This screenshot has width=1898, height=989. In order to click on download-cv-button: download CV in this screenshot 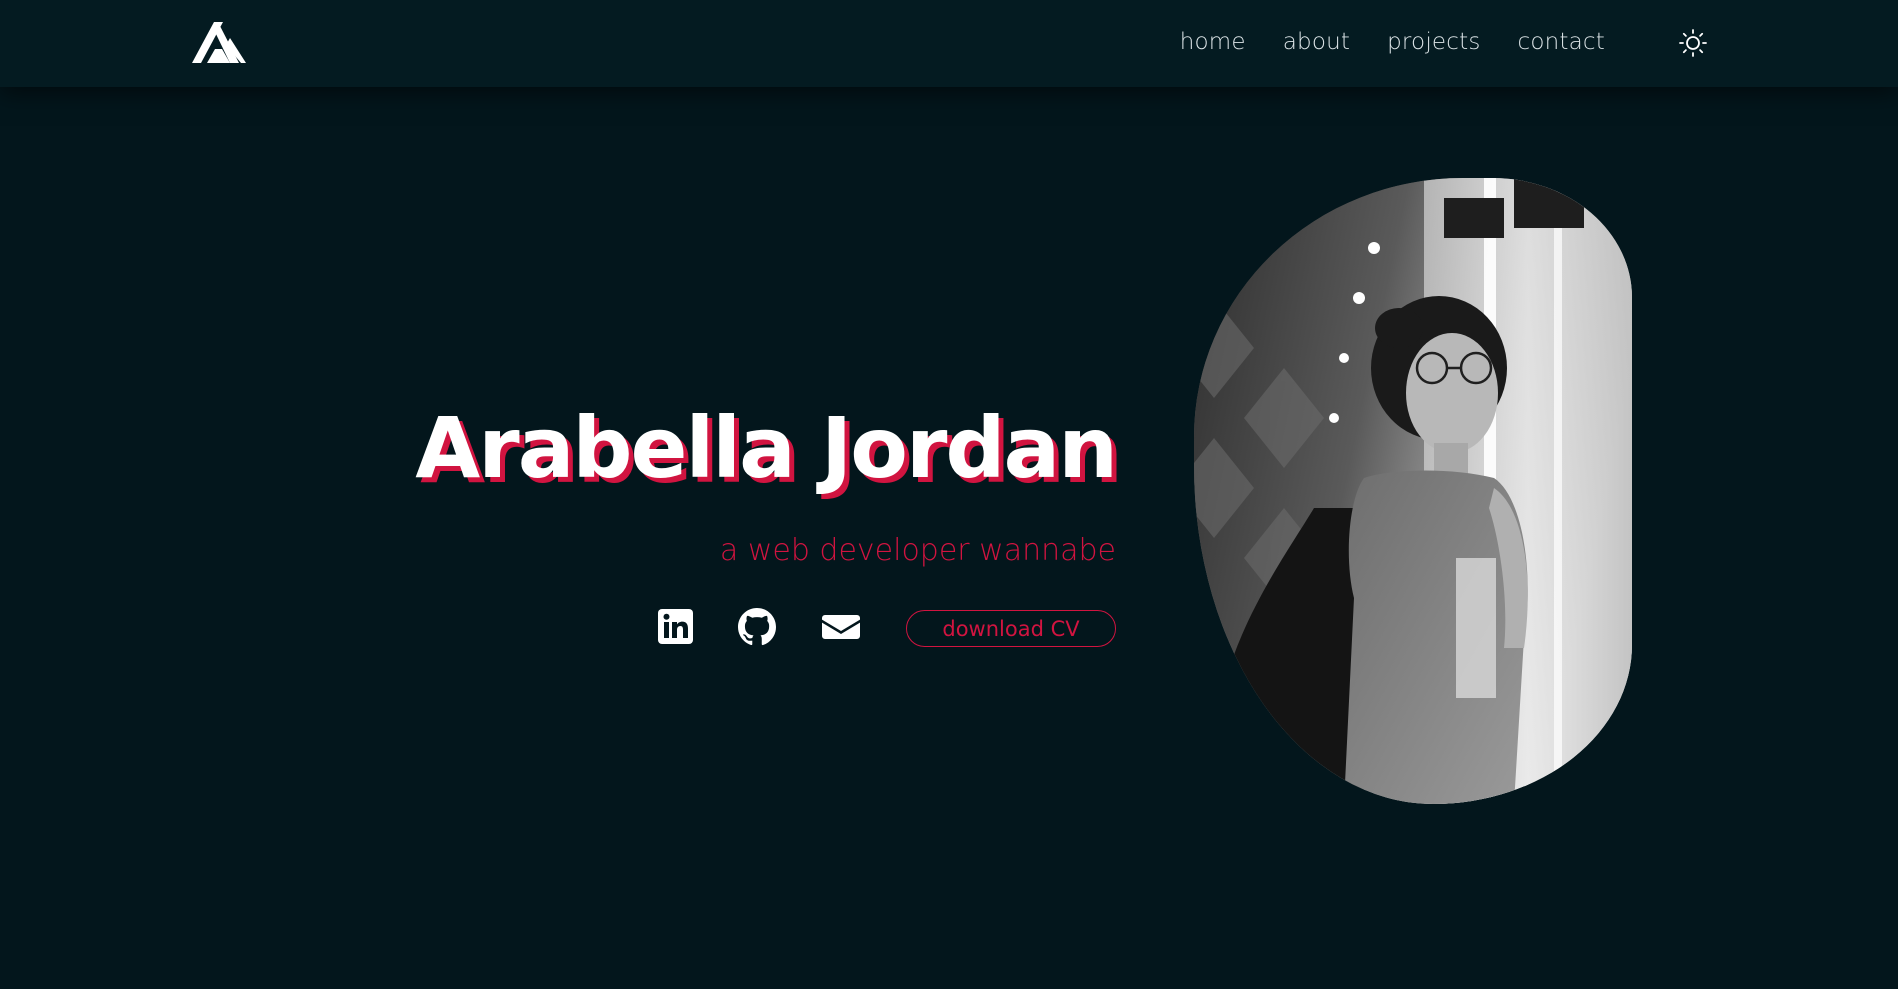, I will do `click(1011, 628)`.